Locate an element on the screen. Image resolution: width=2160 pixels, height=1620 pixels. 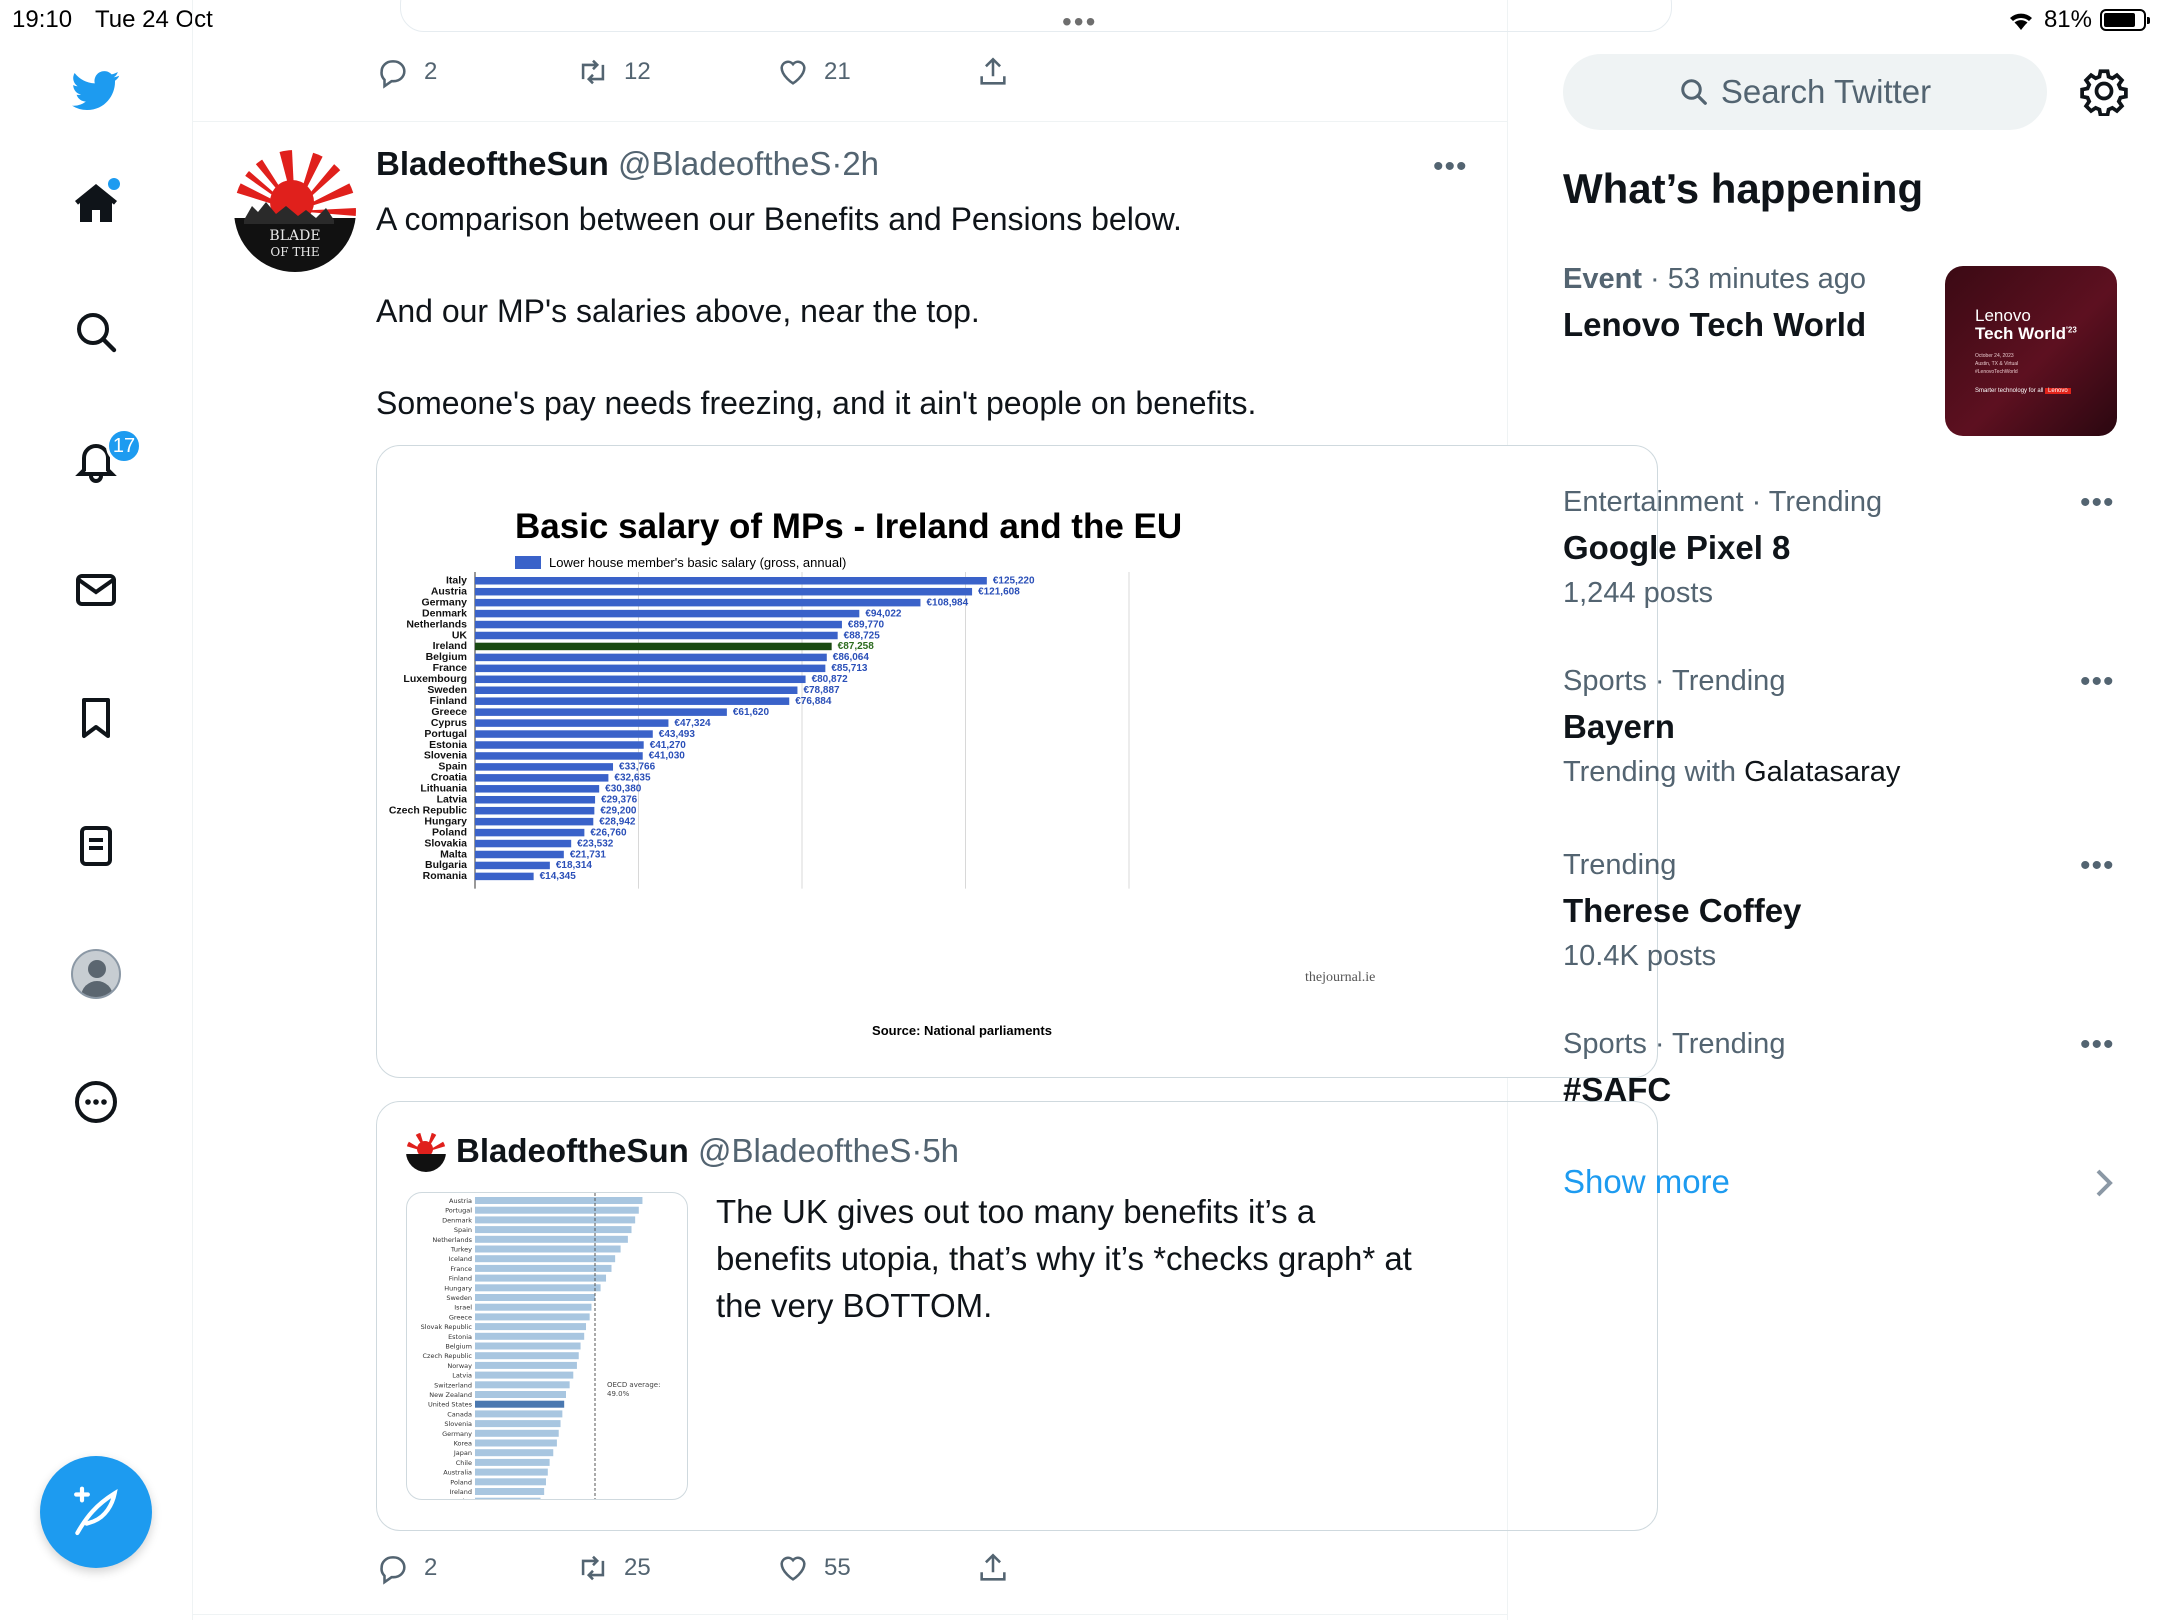
event-thumb-tagline: Smarter technology for all Lenovo is located at coordinates (2023, 391).